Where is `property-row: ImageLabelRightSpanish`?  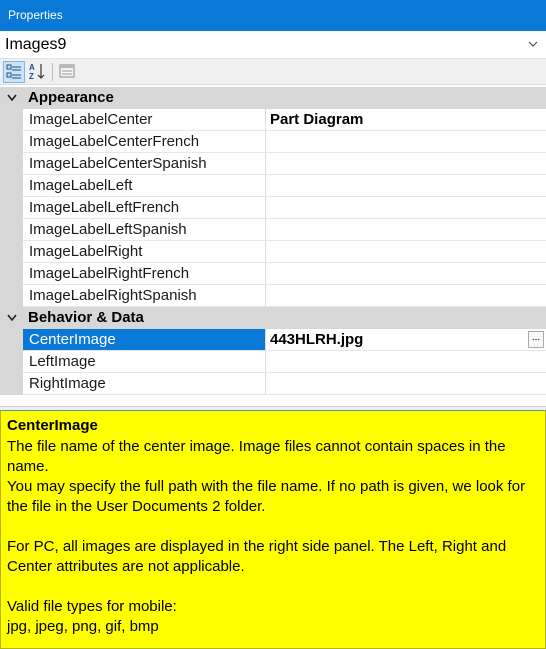 property-row: ImageLabelRightSpanish is located at coordinates (273, 296).